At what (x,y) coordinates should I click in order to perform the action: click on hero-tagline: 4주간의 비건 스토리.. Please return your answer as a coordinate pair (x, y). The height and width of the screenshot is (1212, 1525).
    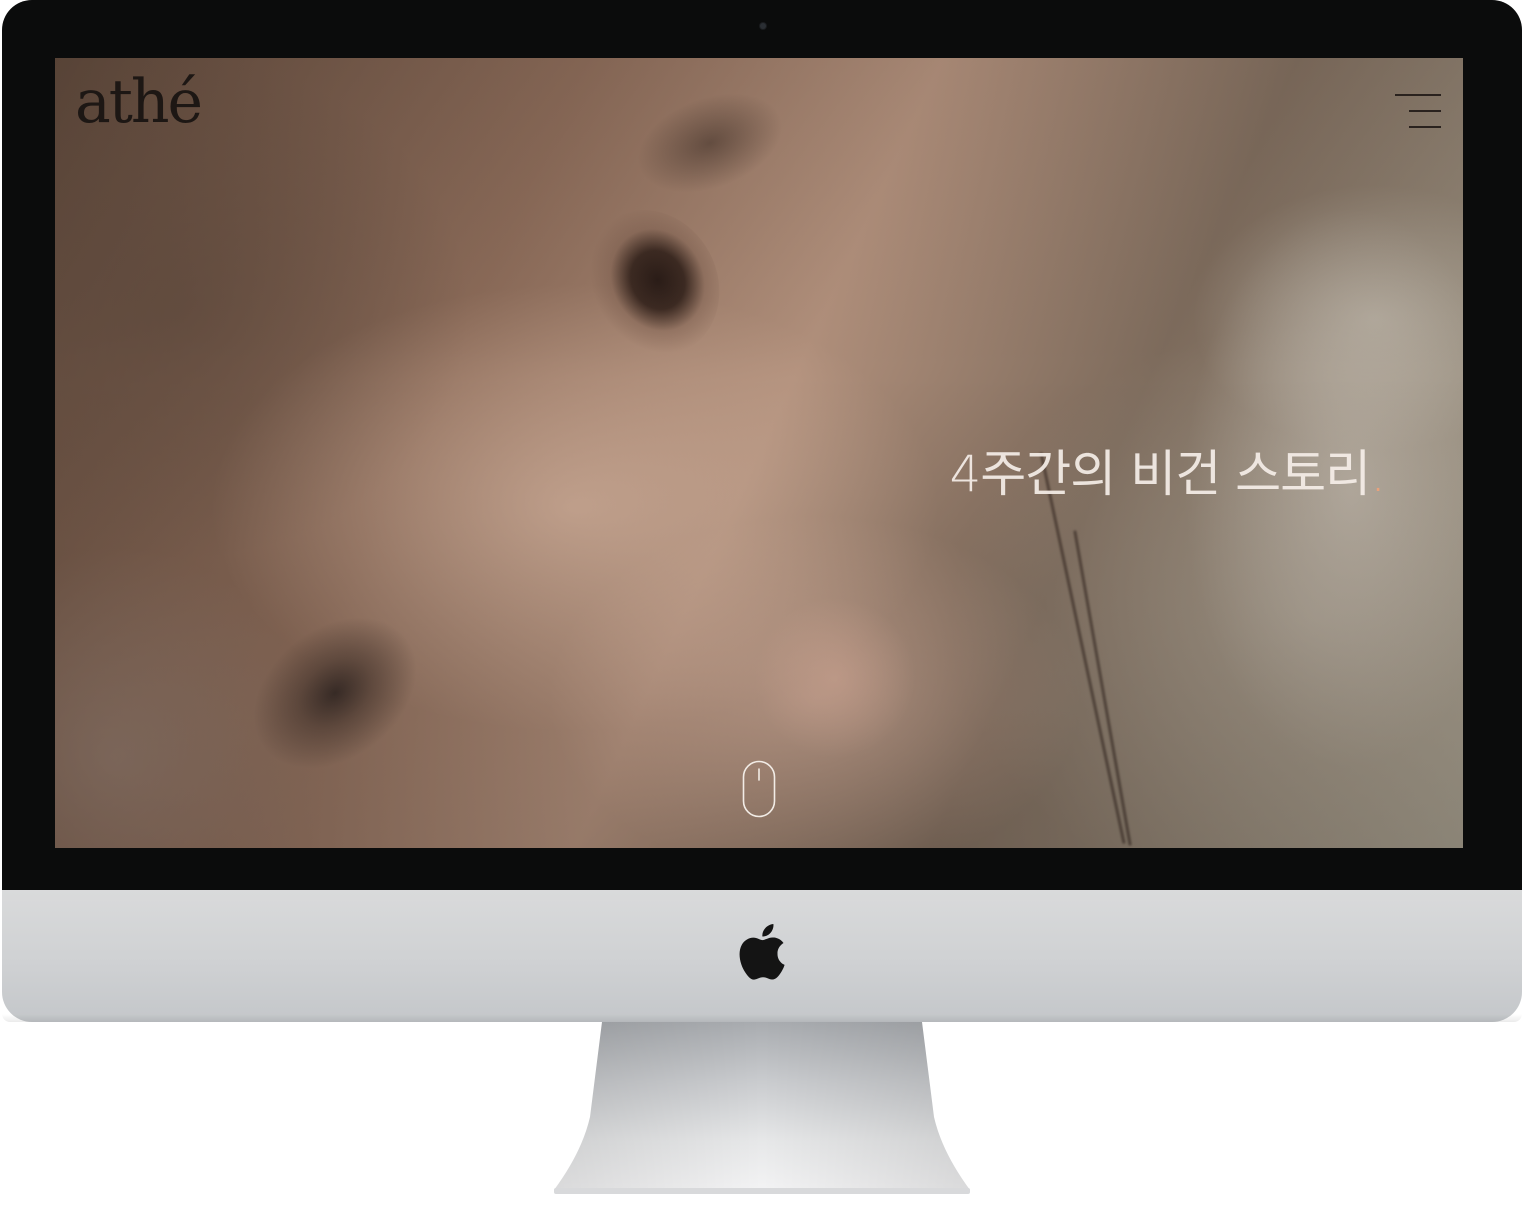
    Looking at the image, I should click on (1167, 470).